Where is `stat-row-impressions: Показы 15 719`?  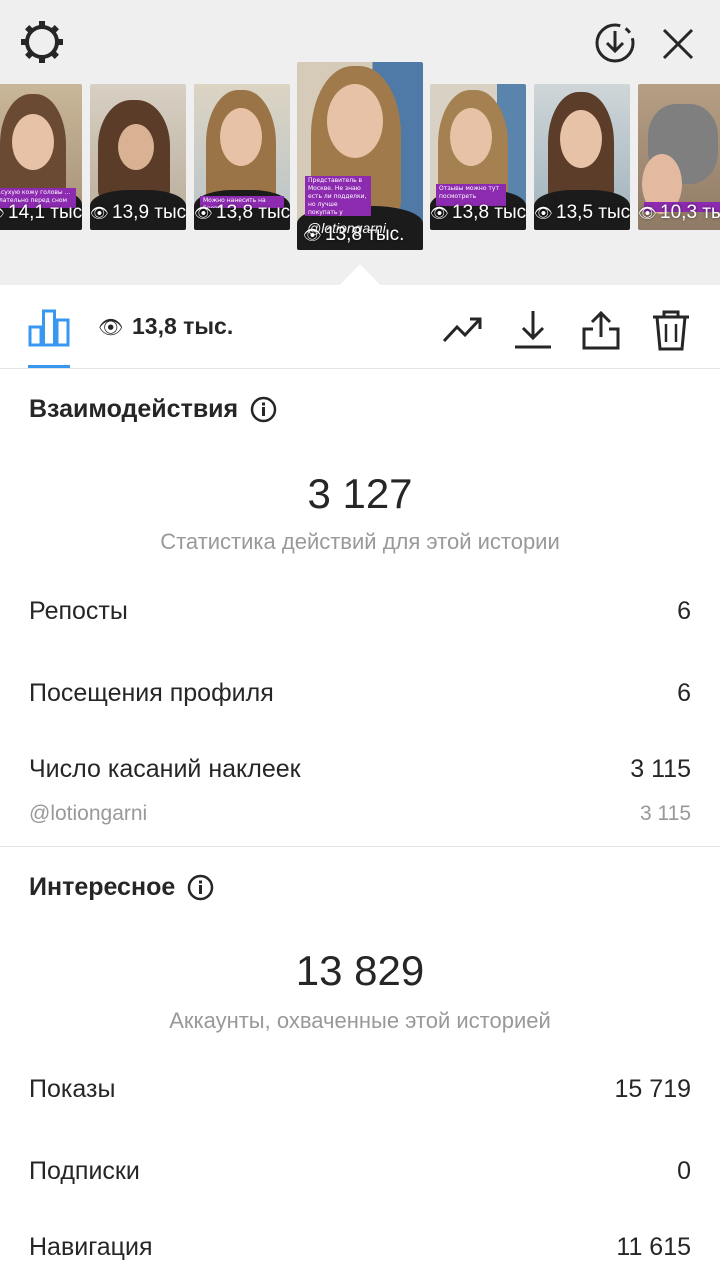 stat-row-impressions: Показы 15 719 is located at coordinates (360, 1089).